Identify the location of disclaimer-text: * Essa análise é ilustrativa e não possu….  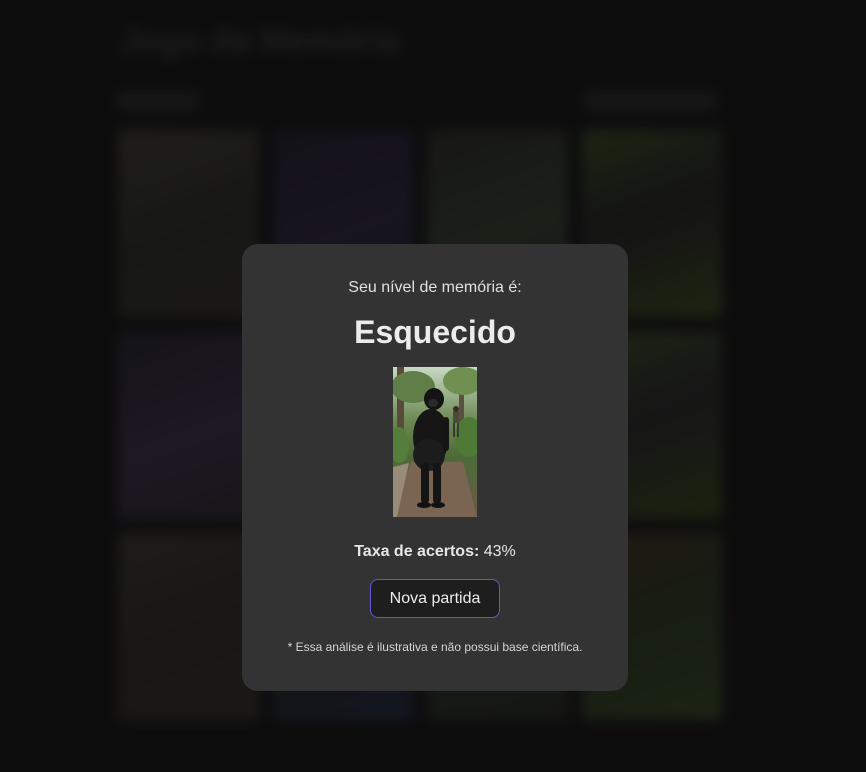
(435, 647).